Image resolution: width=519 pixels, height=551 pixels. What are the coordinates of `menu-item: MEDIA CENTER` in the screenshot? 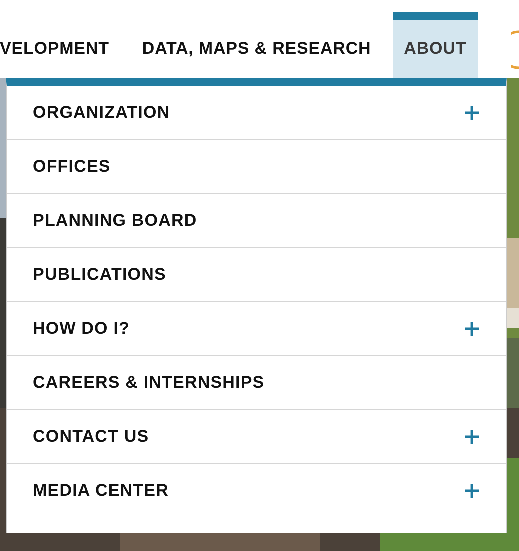 It's located at (256, 490).